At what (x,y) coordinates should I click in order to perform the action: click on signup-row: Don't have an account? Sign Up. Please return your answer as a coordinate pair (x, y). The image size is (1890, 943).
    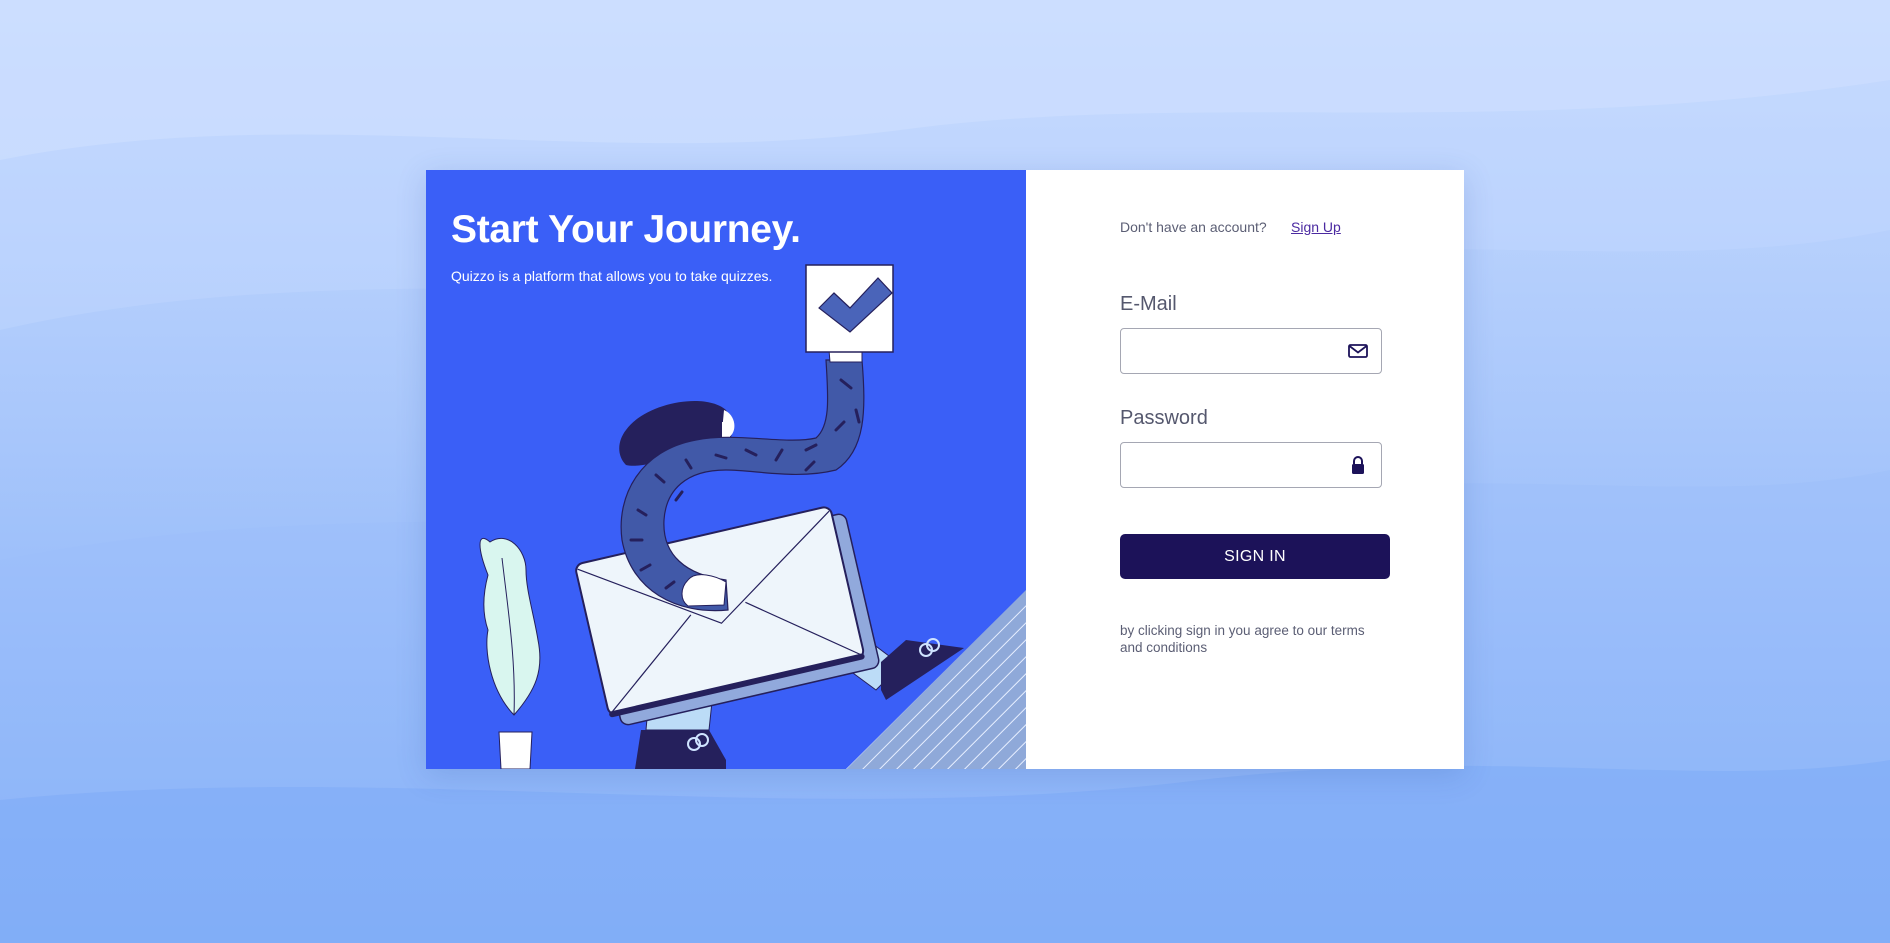
    Looking at the image, I should click on (1230, 227).